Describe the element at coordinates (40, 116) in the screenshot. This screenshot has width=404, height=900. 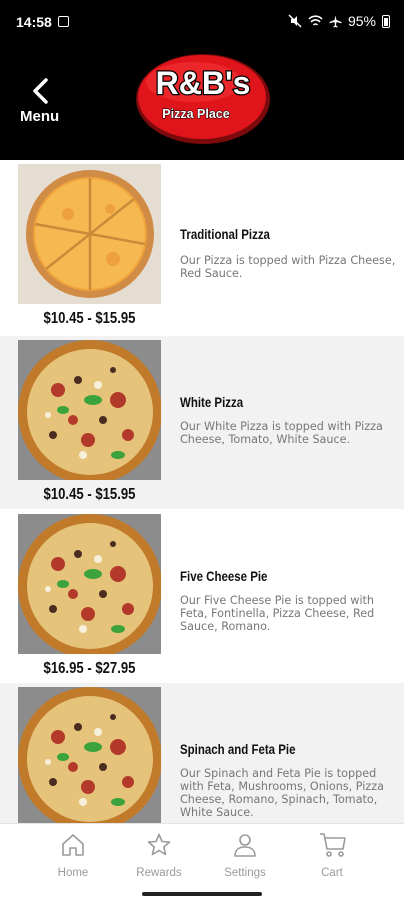
I see `back-label: Menu` at that location.